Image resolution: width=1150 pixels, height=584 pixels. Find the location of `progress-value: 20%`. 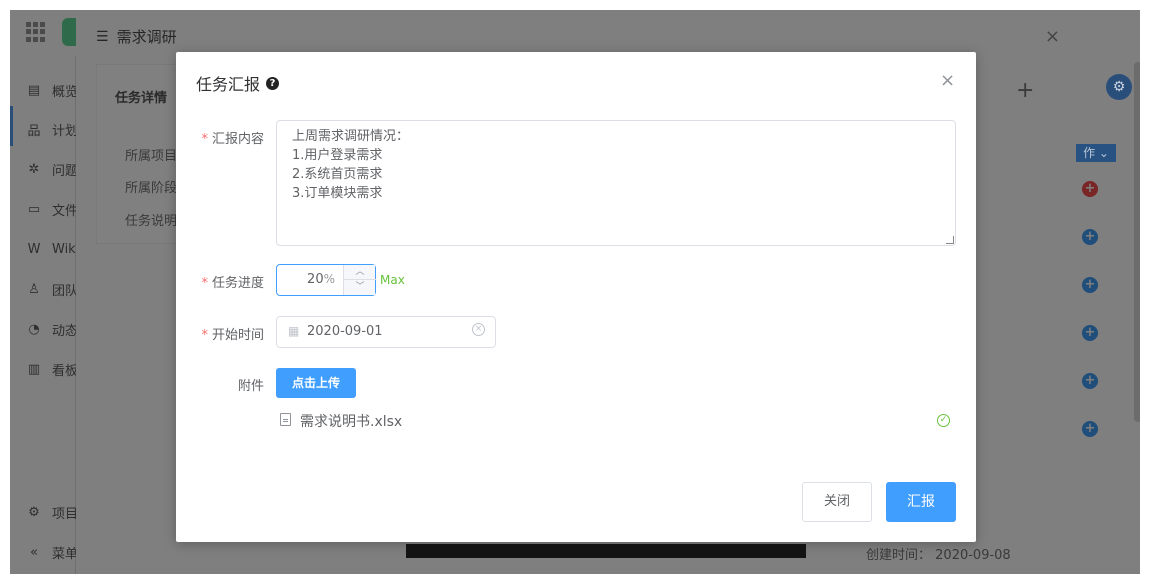

progress-value: 20% is located at coordinates (321, 279).